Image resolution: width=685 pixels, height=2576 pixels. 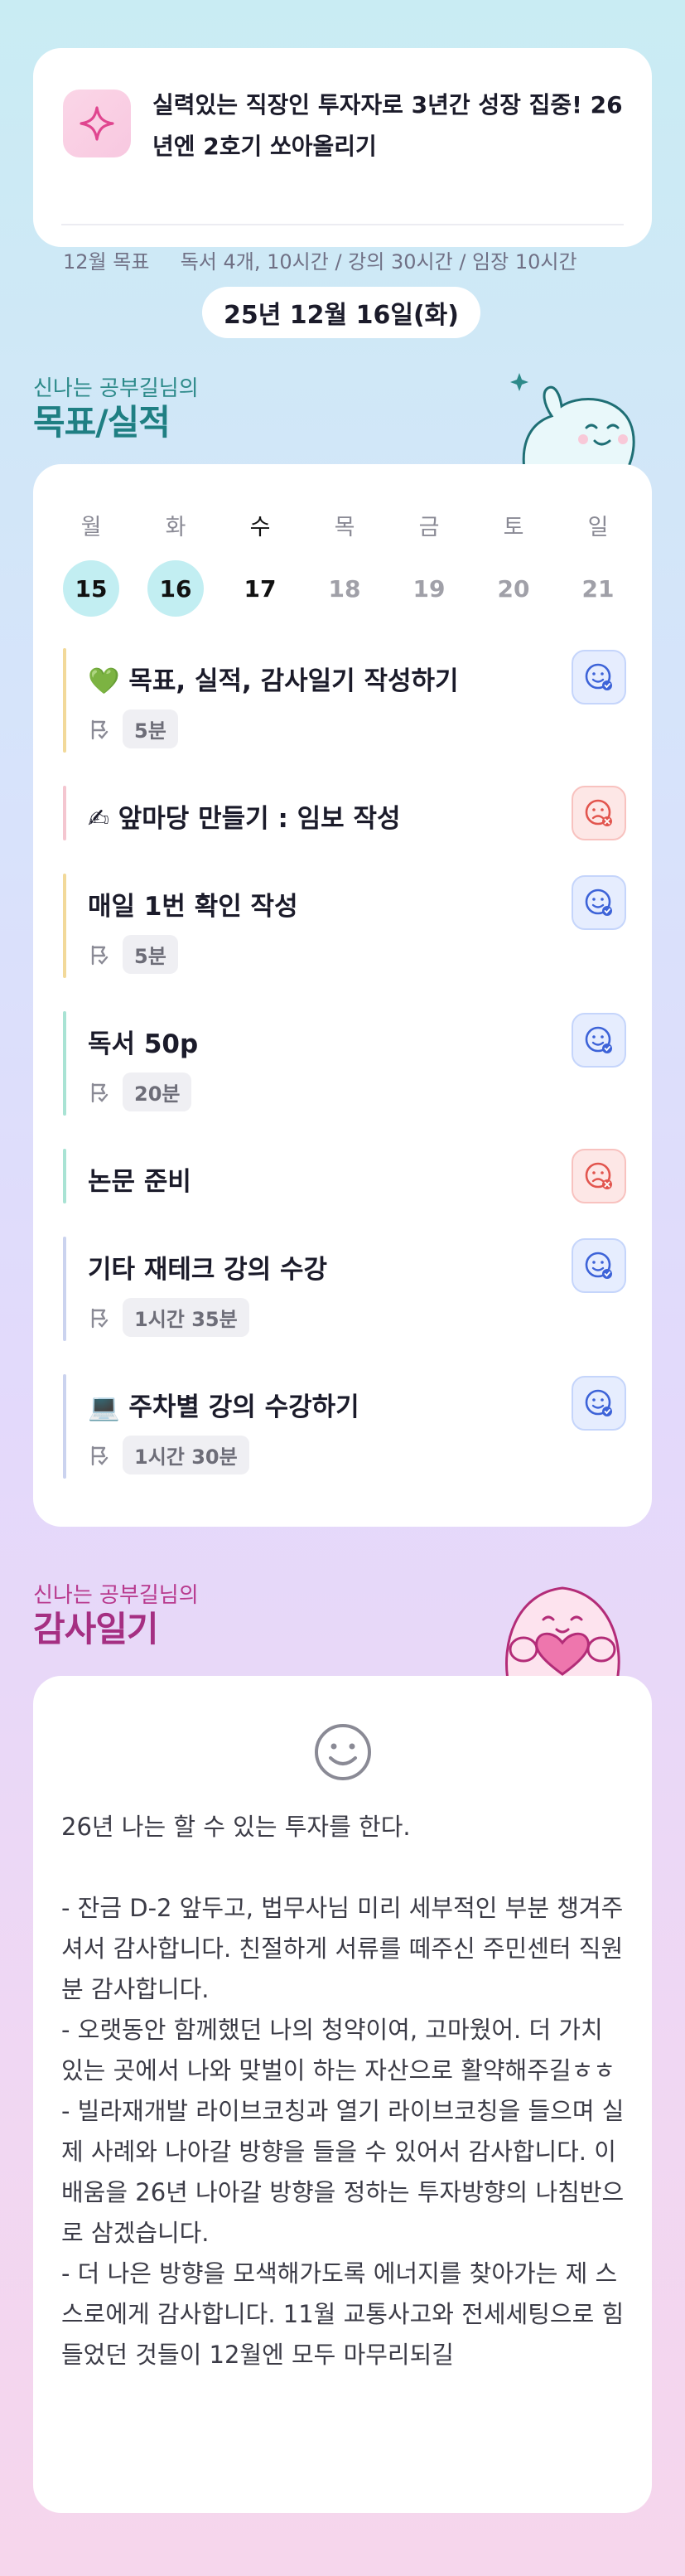 What do you see at coordinates (273, 681) in the screenshot?
I see `task-title: 💚 목표, 실적, 감사일기 작성하기` at bounding box center [273, 681].